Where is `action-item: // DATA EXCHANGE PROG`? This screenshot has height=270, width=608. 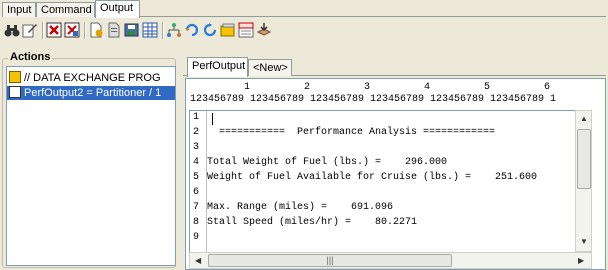
action-item: // DATA EXCHANGE PROG is located at coordinates (85, 78).